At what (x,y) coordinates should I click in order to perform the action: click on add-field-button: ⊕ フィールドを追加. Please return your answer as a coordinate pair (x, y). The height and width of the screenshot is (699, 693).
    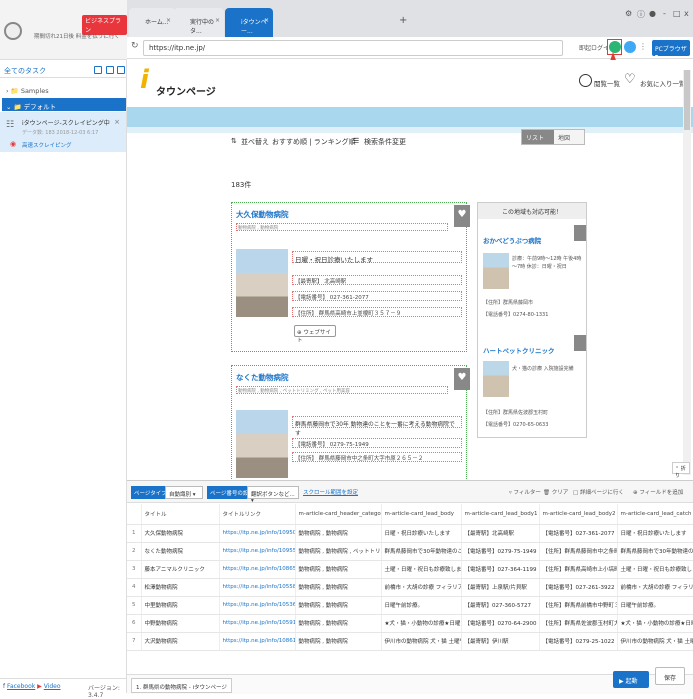
    Looking at the image, I should click on (658, 492).